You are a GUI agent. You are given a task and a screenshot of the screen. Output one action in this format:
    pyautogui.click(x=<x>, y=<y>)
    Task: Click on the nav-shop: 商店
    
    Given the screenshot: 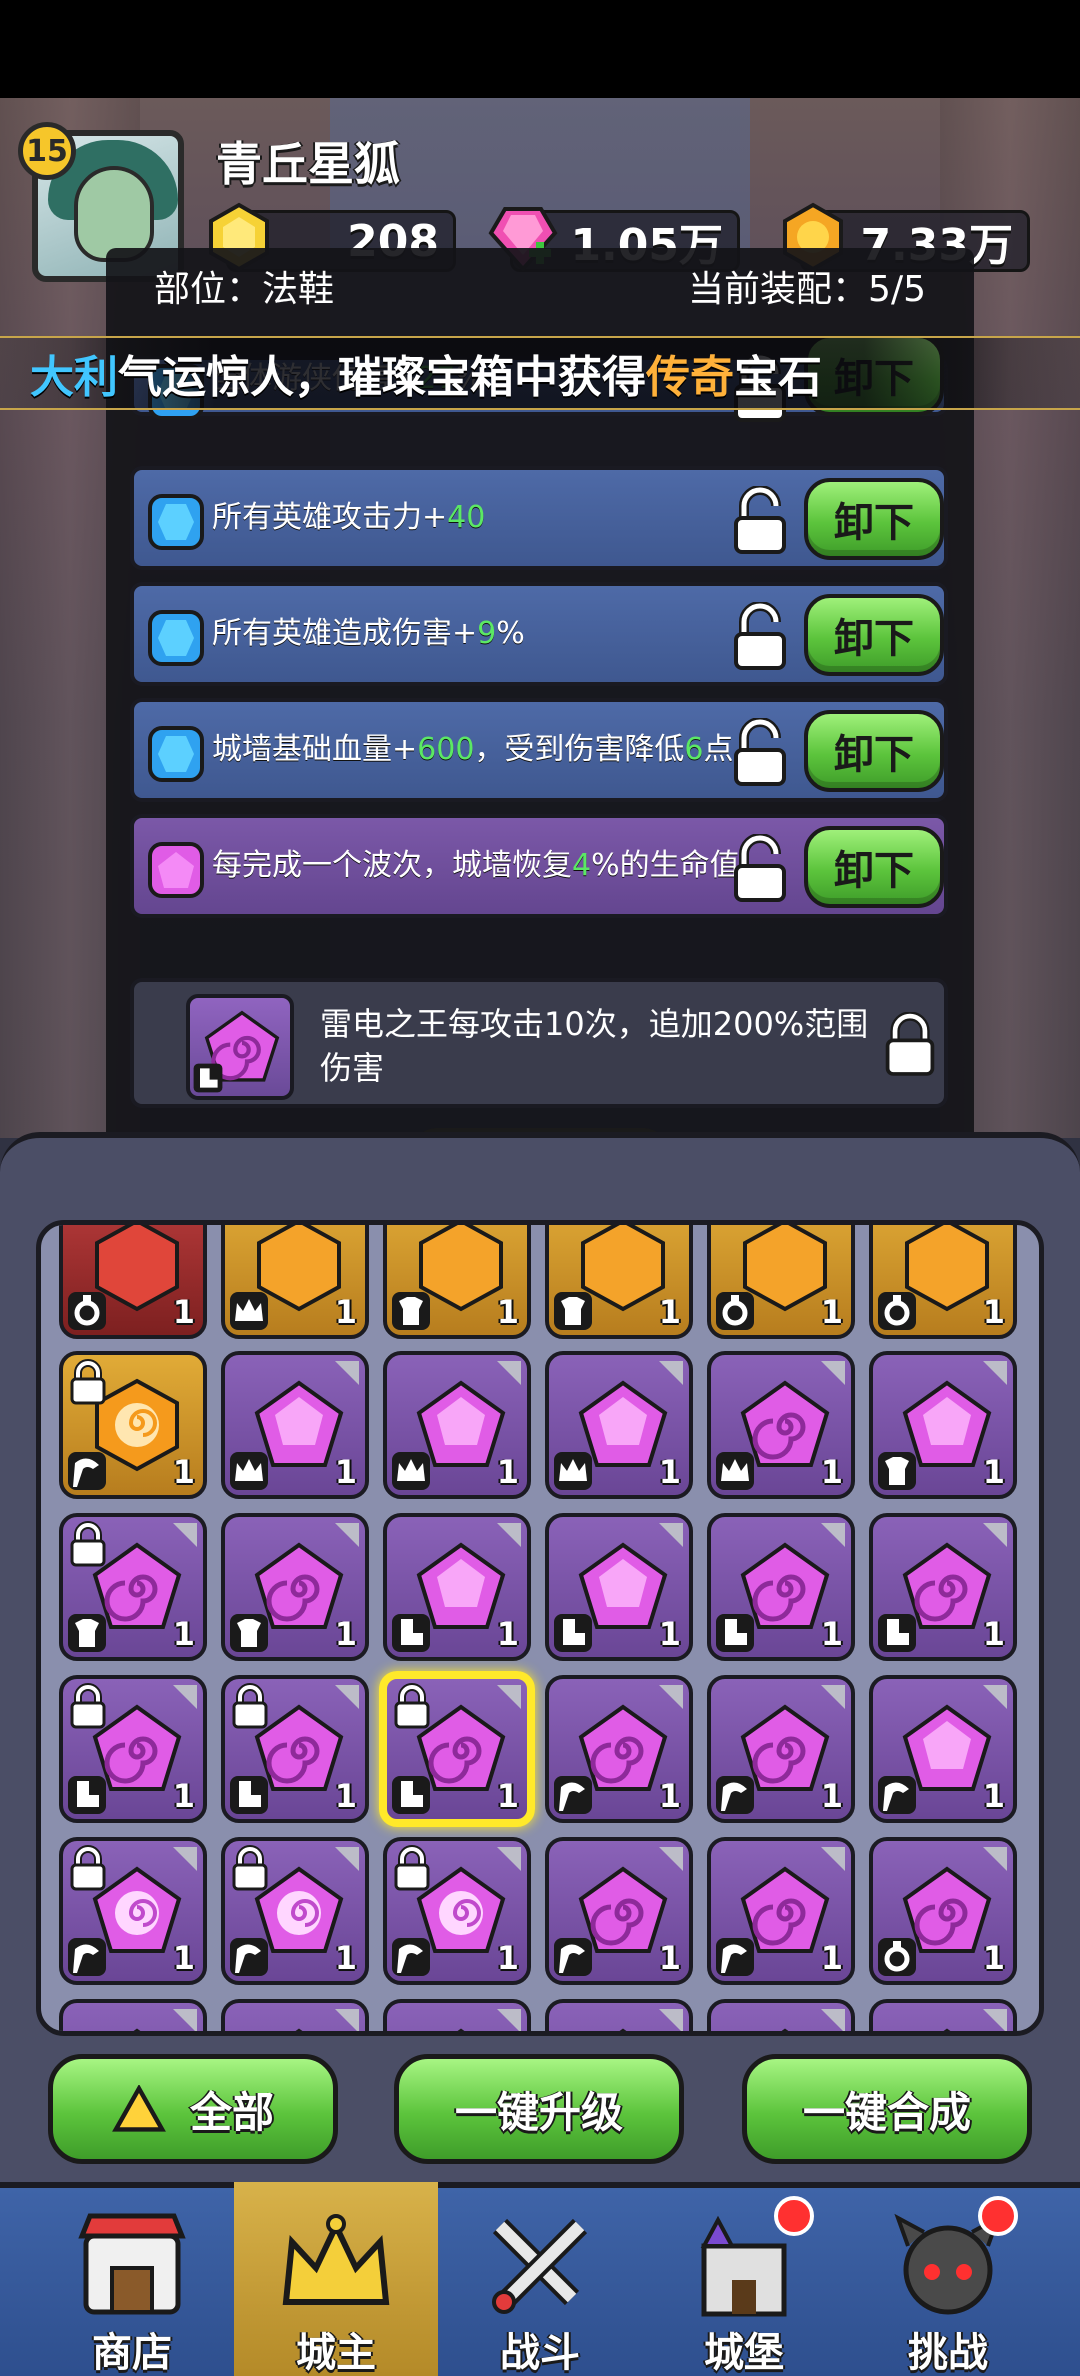 What is the action you would take?
    pyautogui.click(x=132, y=2279)
    